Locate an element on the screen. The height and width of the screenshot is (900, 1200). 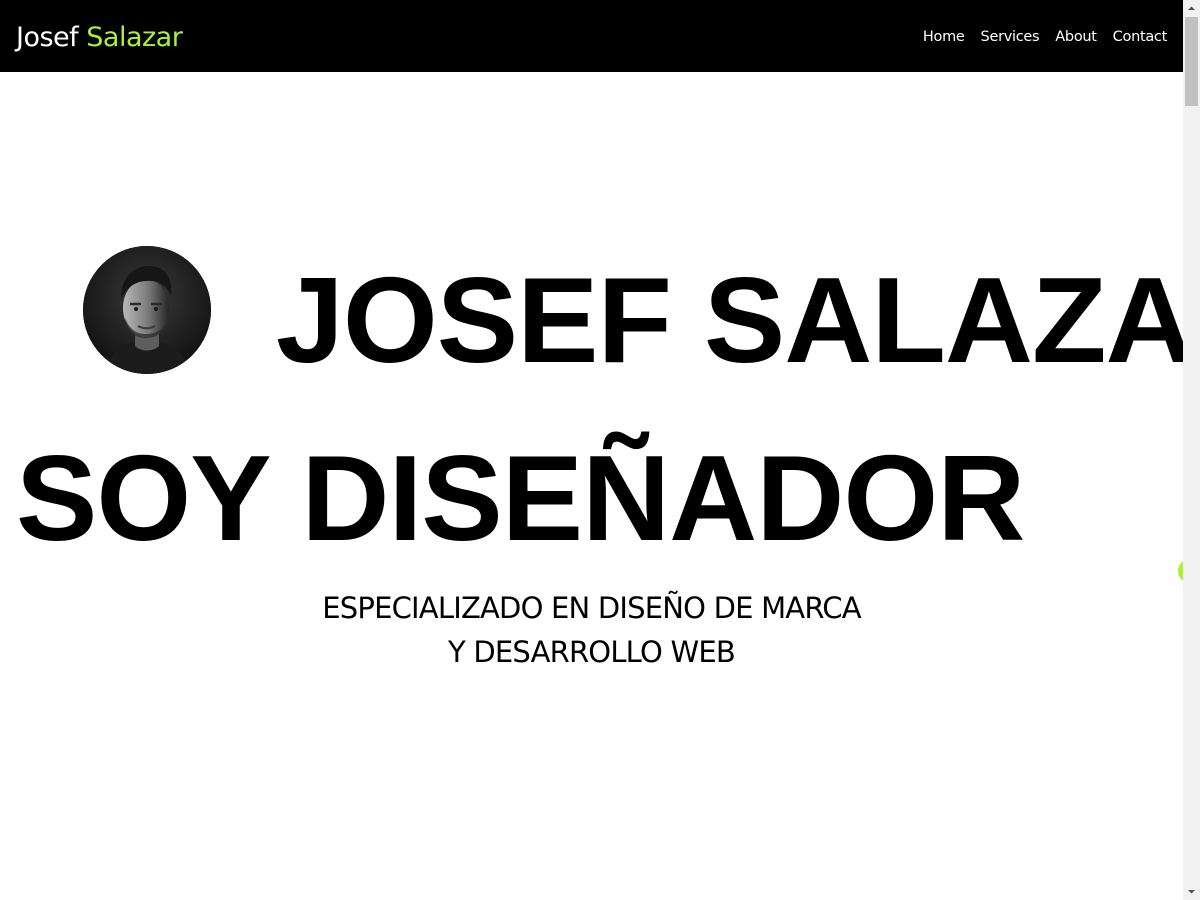
avatar is located at coordinates (147, 310).